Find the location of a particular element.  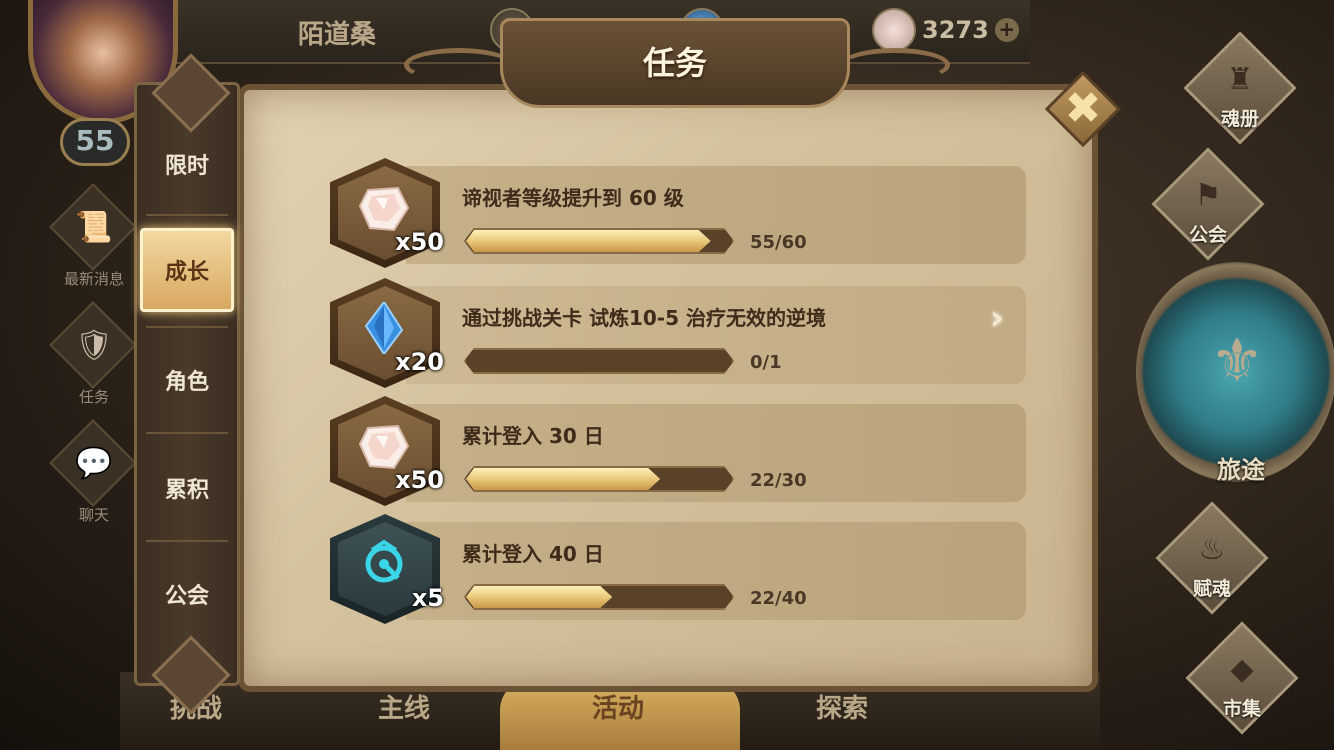

task-progress-text: 0/1 is located at coordinates (766, 362).